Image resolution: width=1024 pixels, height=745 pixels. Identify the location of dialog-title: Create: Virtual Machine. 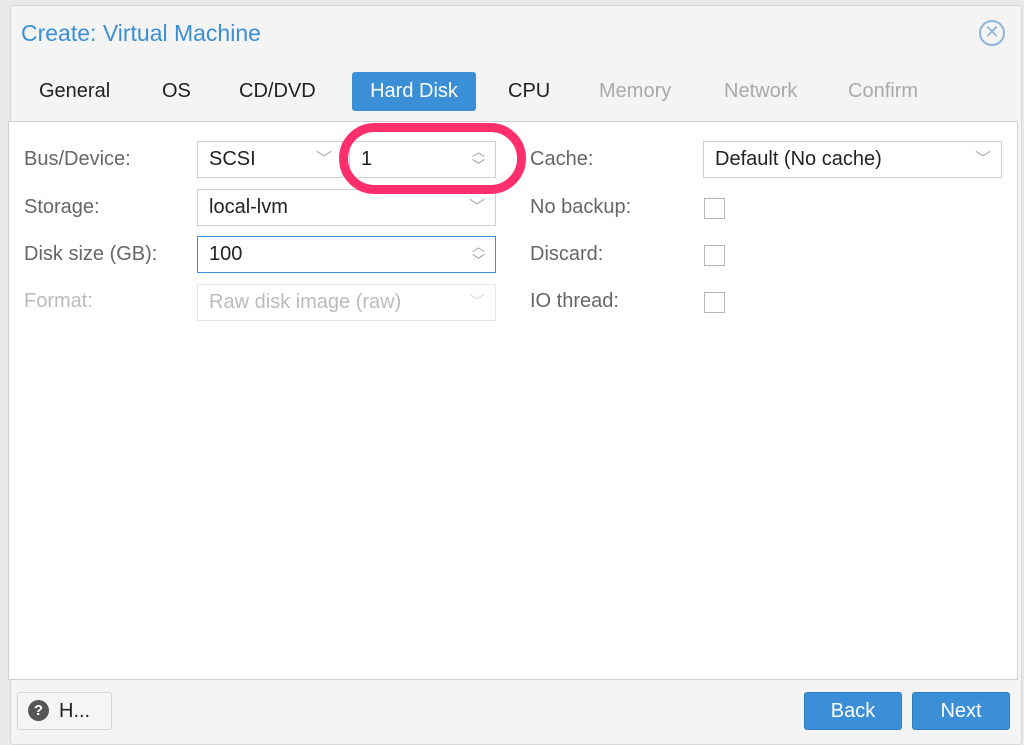
(141, 33).